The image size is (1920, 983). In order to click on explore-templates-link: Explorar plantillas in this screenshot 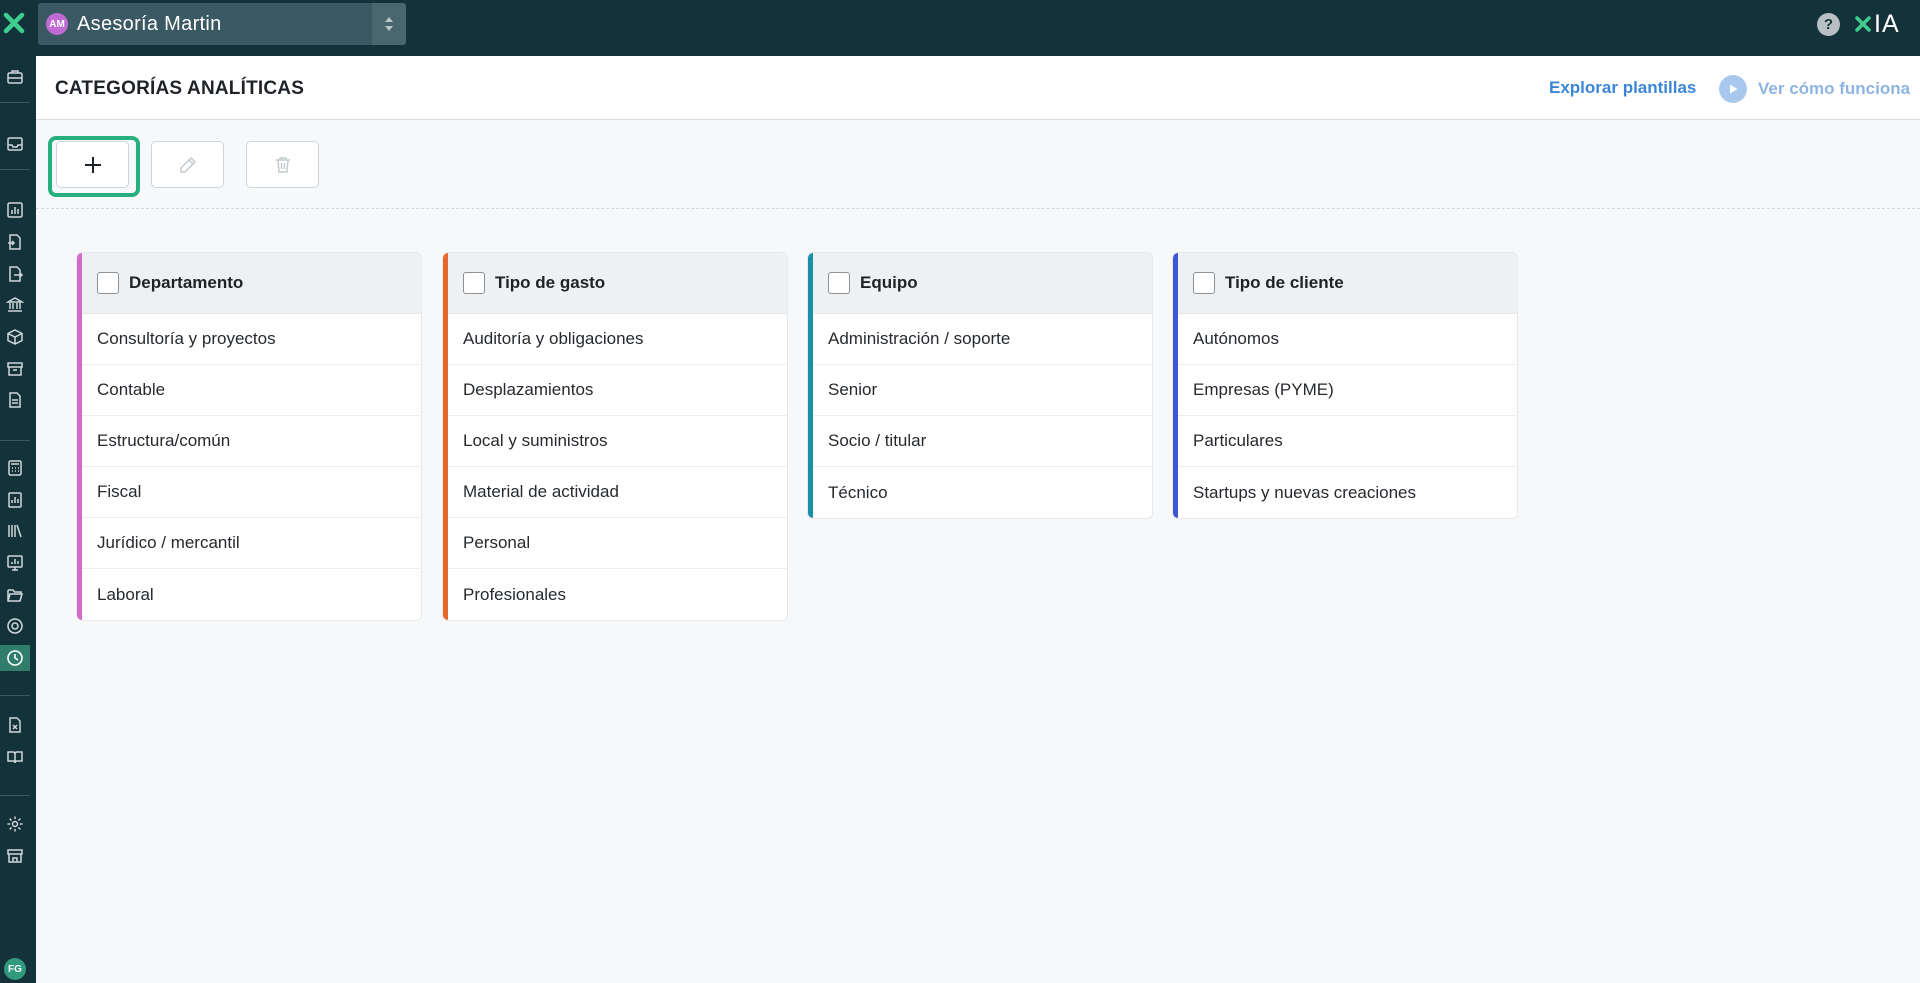, I will do `click(1622, 88)`.